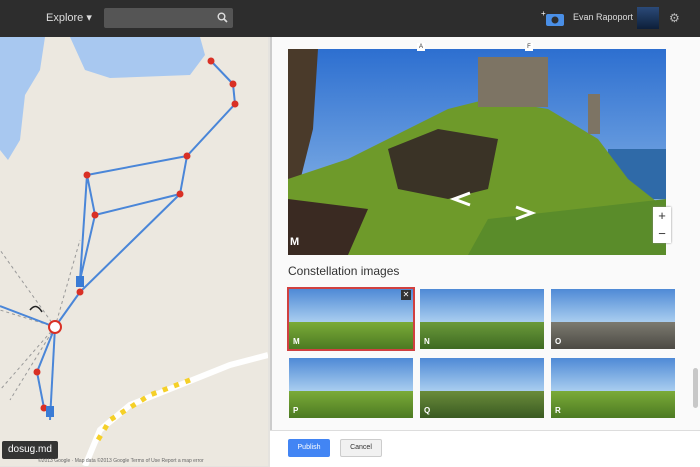 The width and height of the screenshot is (700, 467). I want to click on panel-footer, so click(485, 448).